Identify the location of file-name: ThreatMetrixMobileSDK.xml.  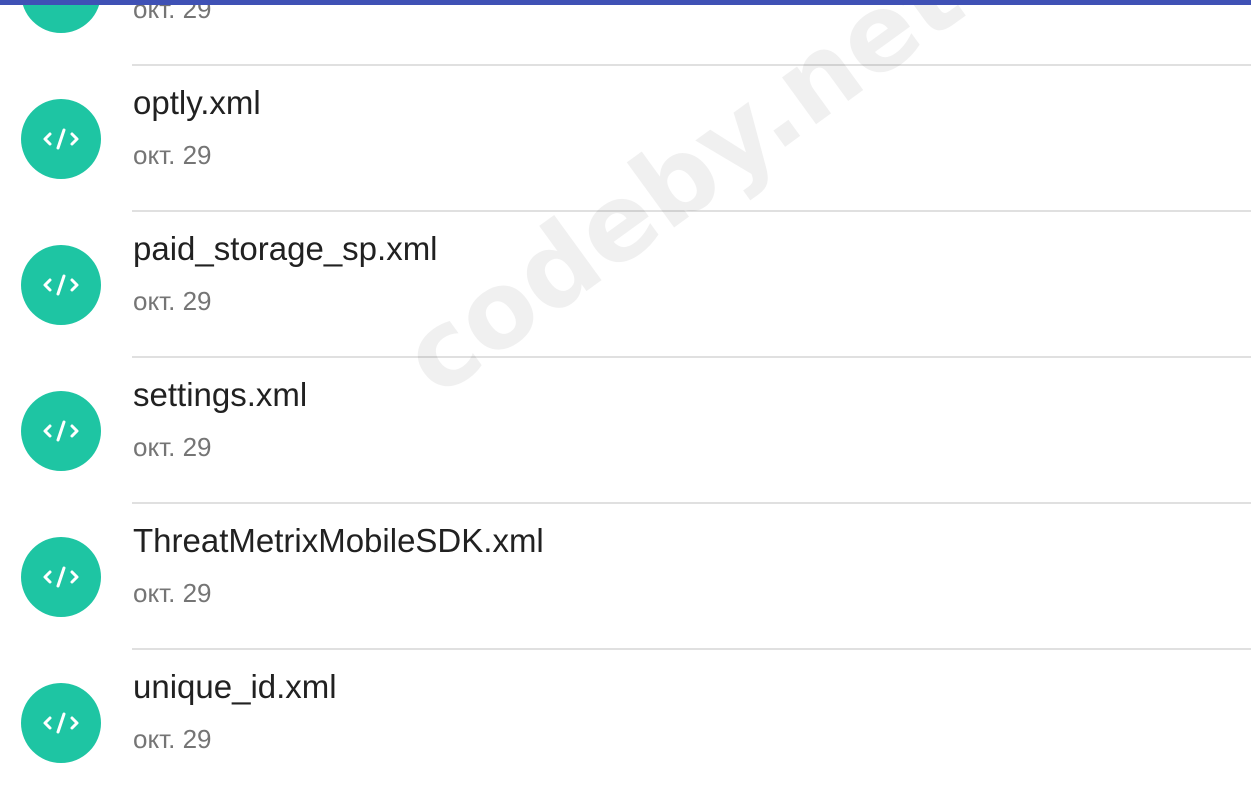
(338, 540).